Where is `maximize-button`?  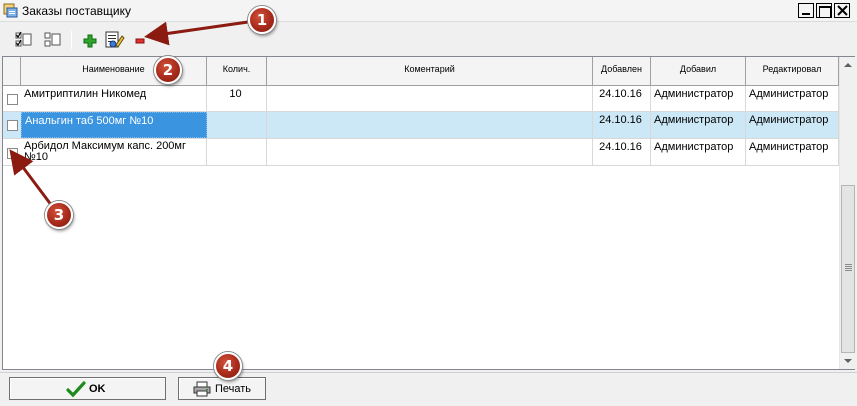
maximize-button is located at coordinates (824, 10).